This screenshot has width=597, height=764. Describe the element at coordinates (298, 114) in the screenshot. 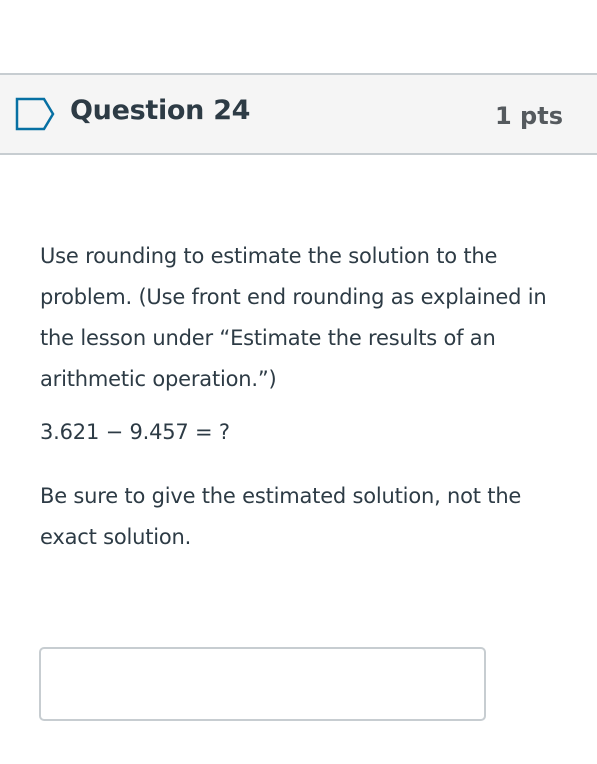

I see `question-header: Question 24 1 pts` at that location.